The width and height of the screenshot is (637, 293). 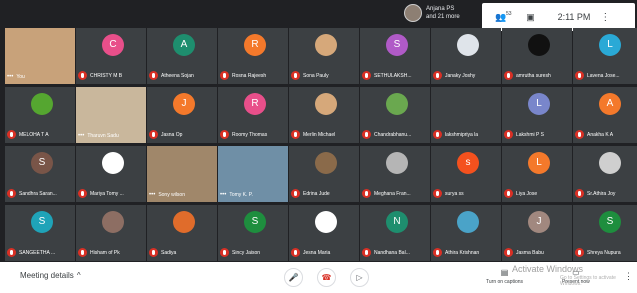 What do you see at coordinates (169, 252) in the screenshot?
I see `participant-name: Sadiya` at bounding box center [169, 252].